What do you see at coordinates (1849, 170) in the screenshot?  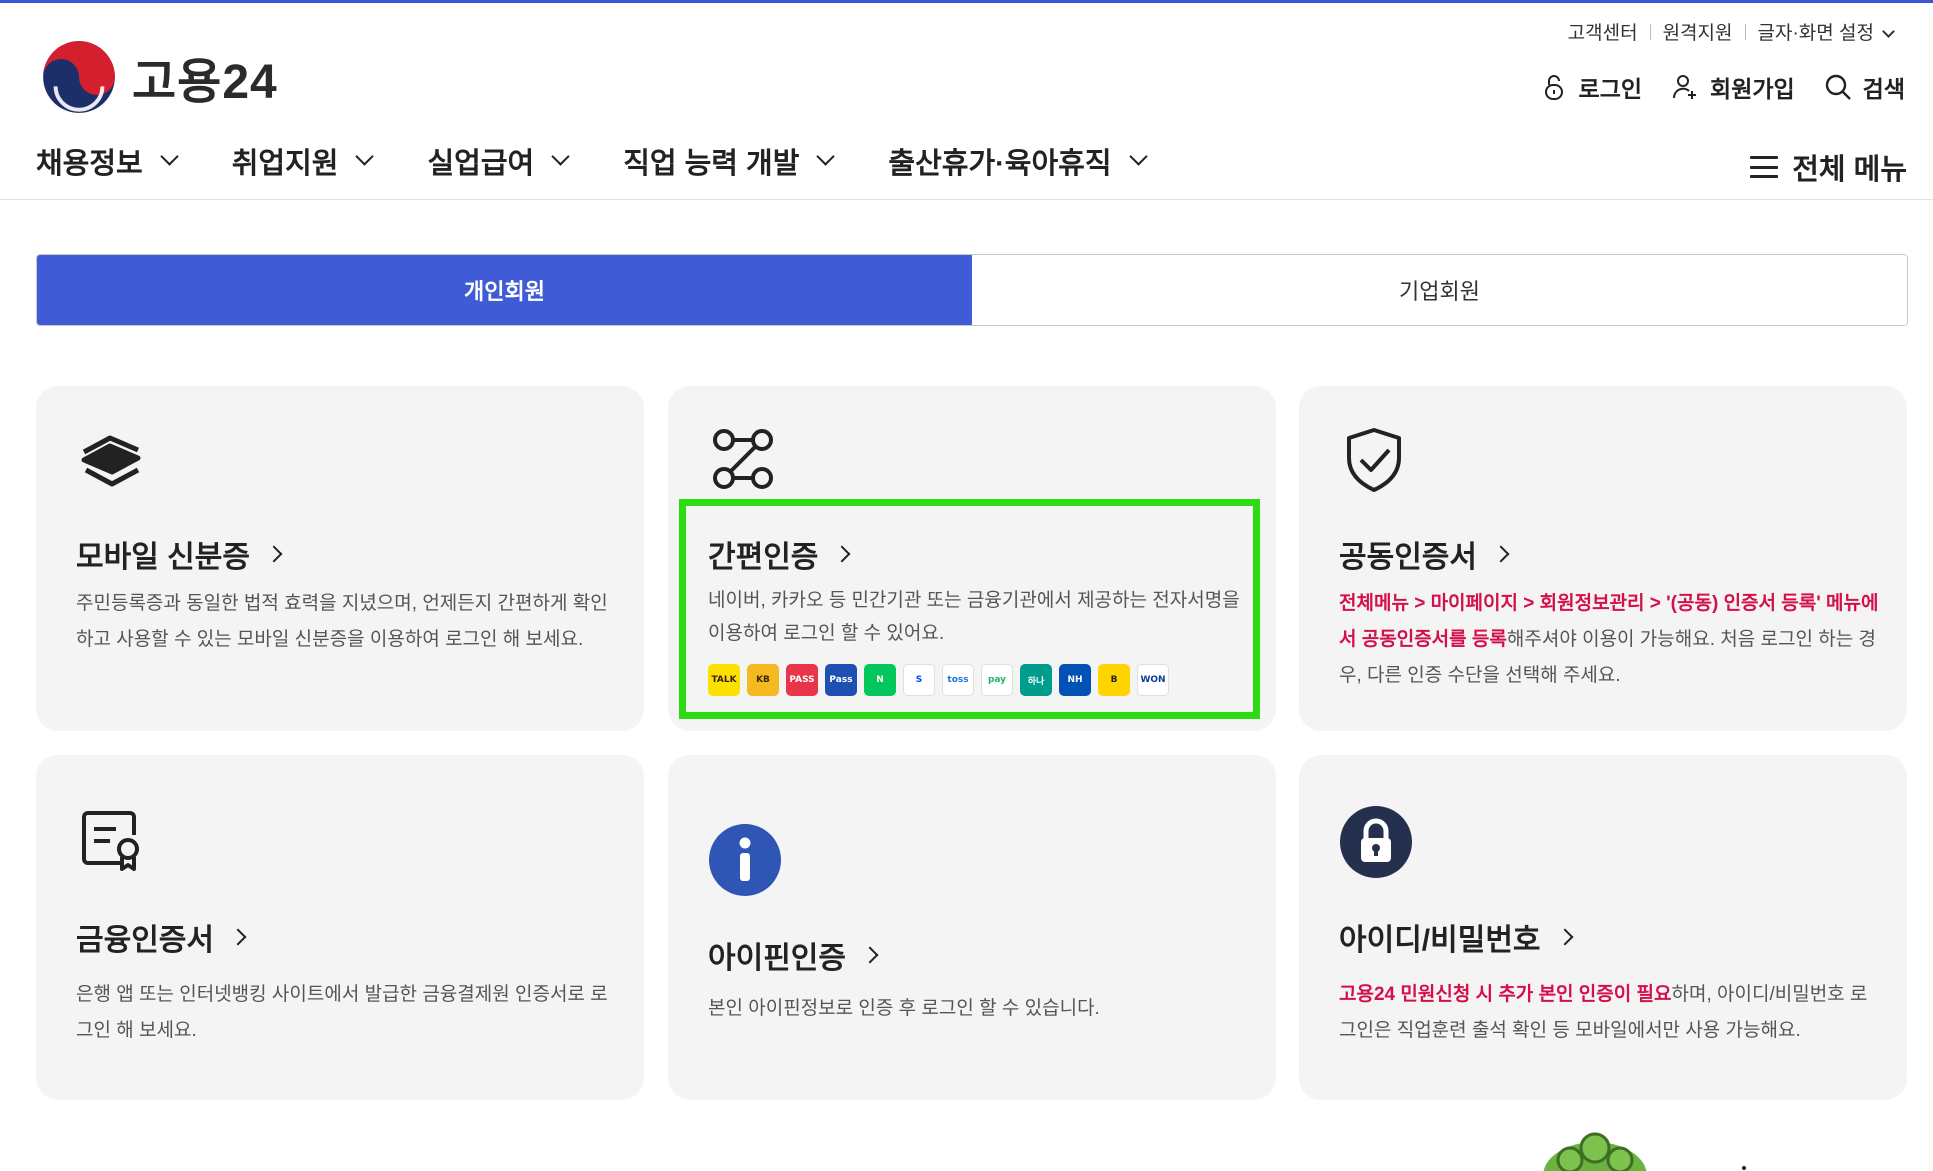 I see `all-menu-label: 전체 메뉴` at bounding box center [1849, 170].